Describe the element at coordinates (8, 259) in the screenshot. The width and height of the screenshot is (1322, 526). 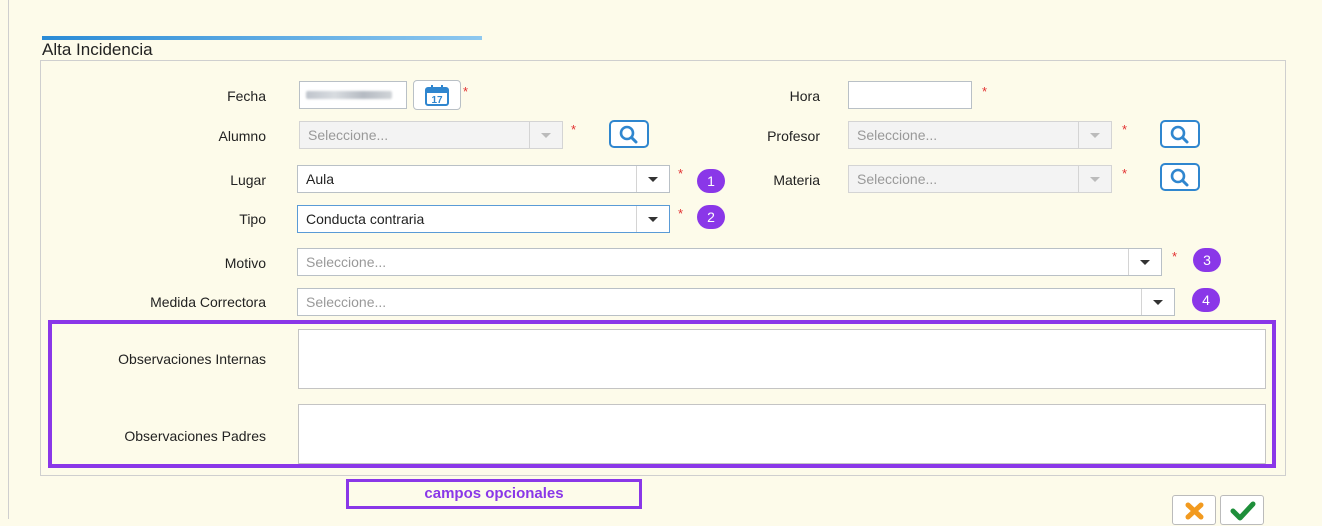
I see `window-left-border` at that location.